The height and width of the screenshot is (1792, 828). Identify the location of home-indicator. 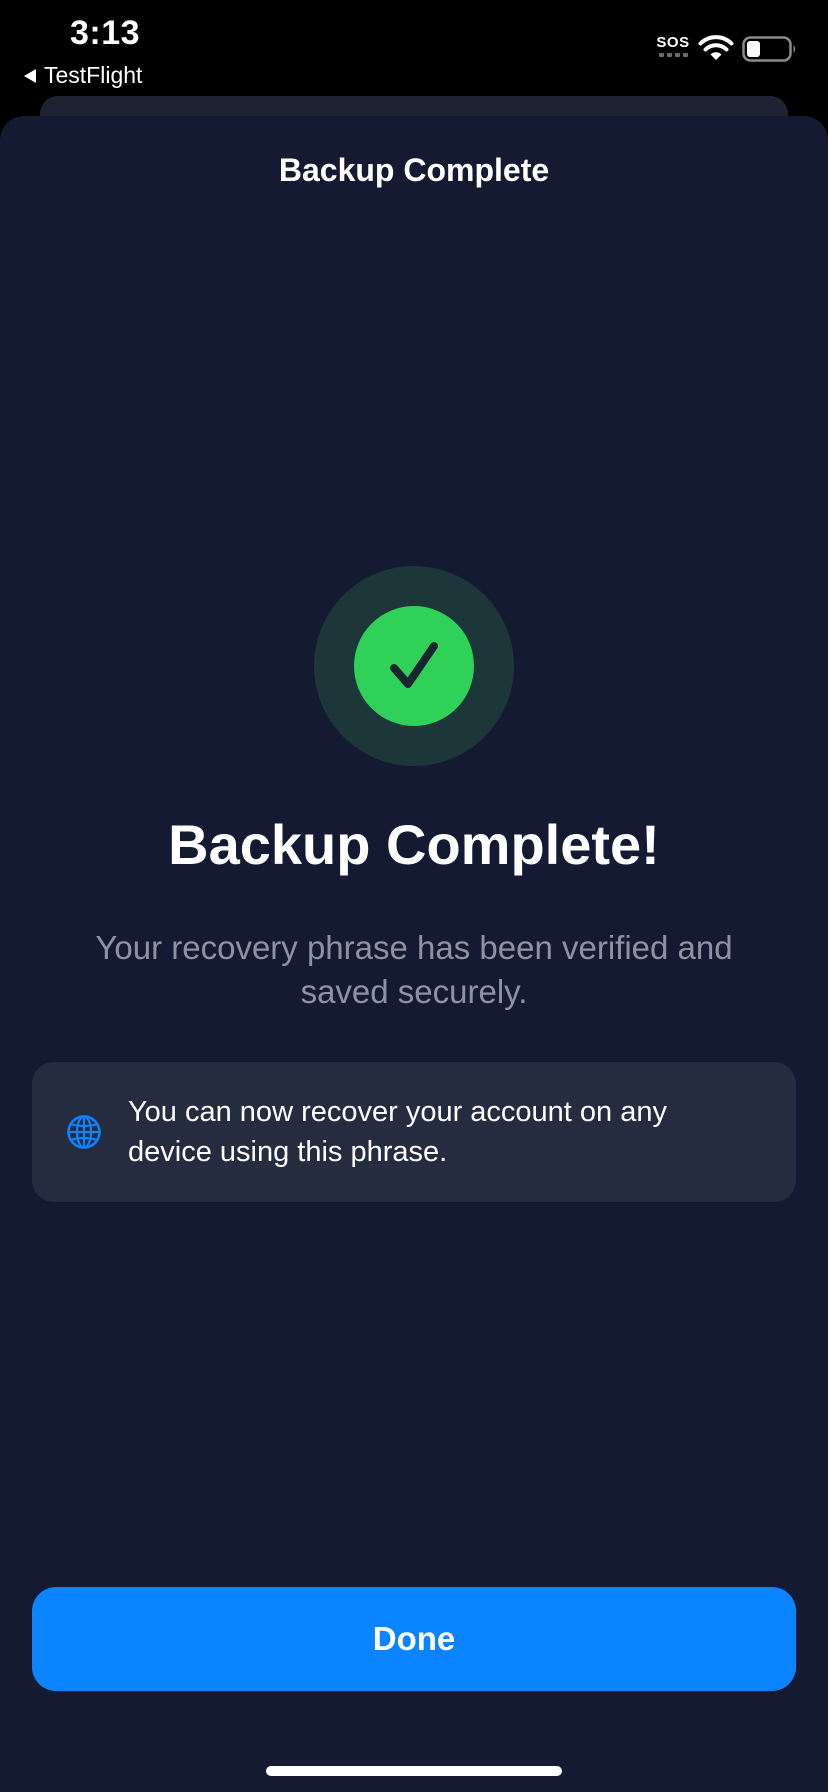
(414, 1771).